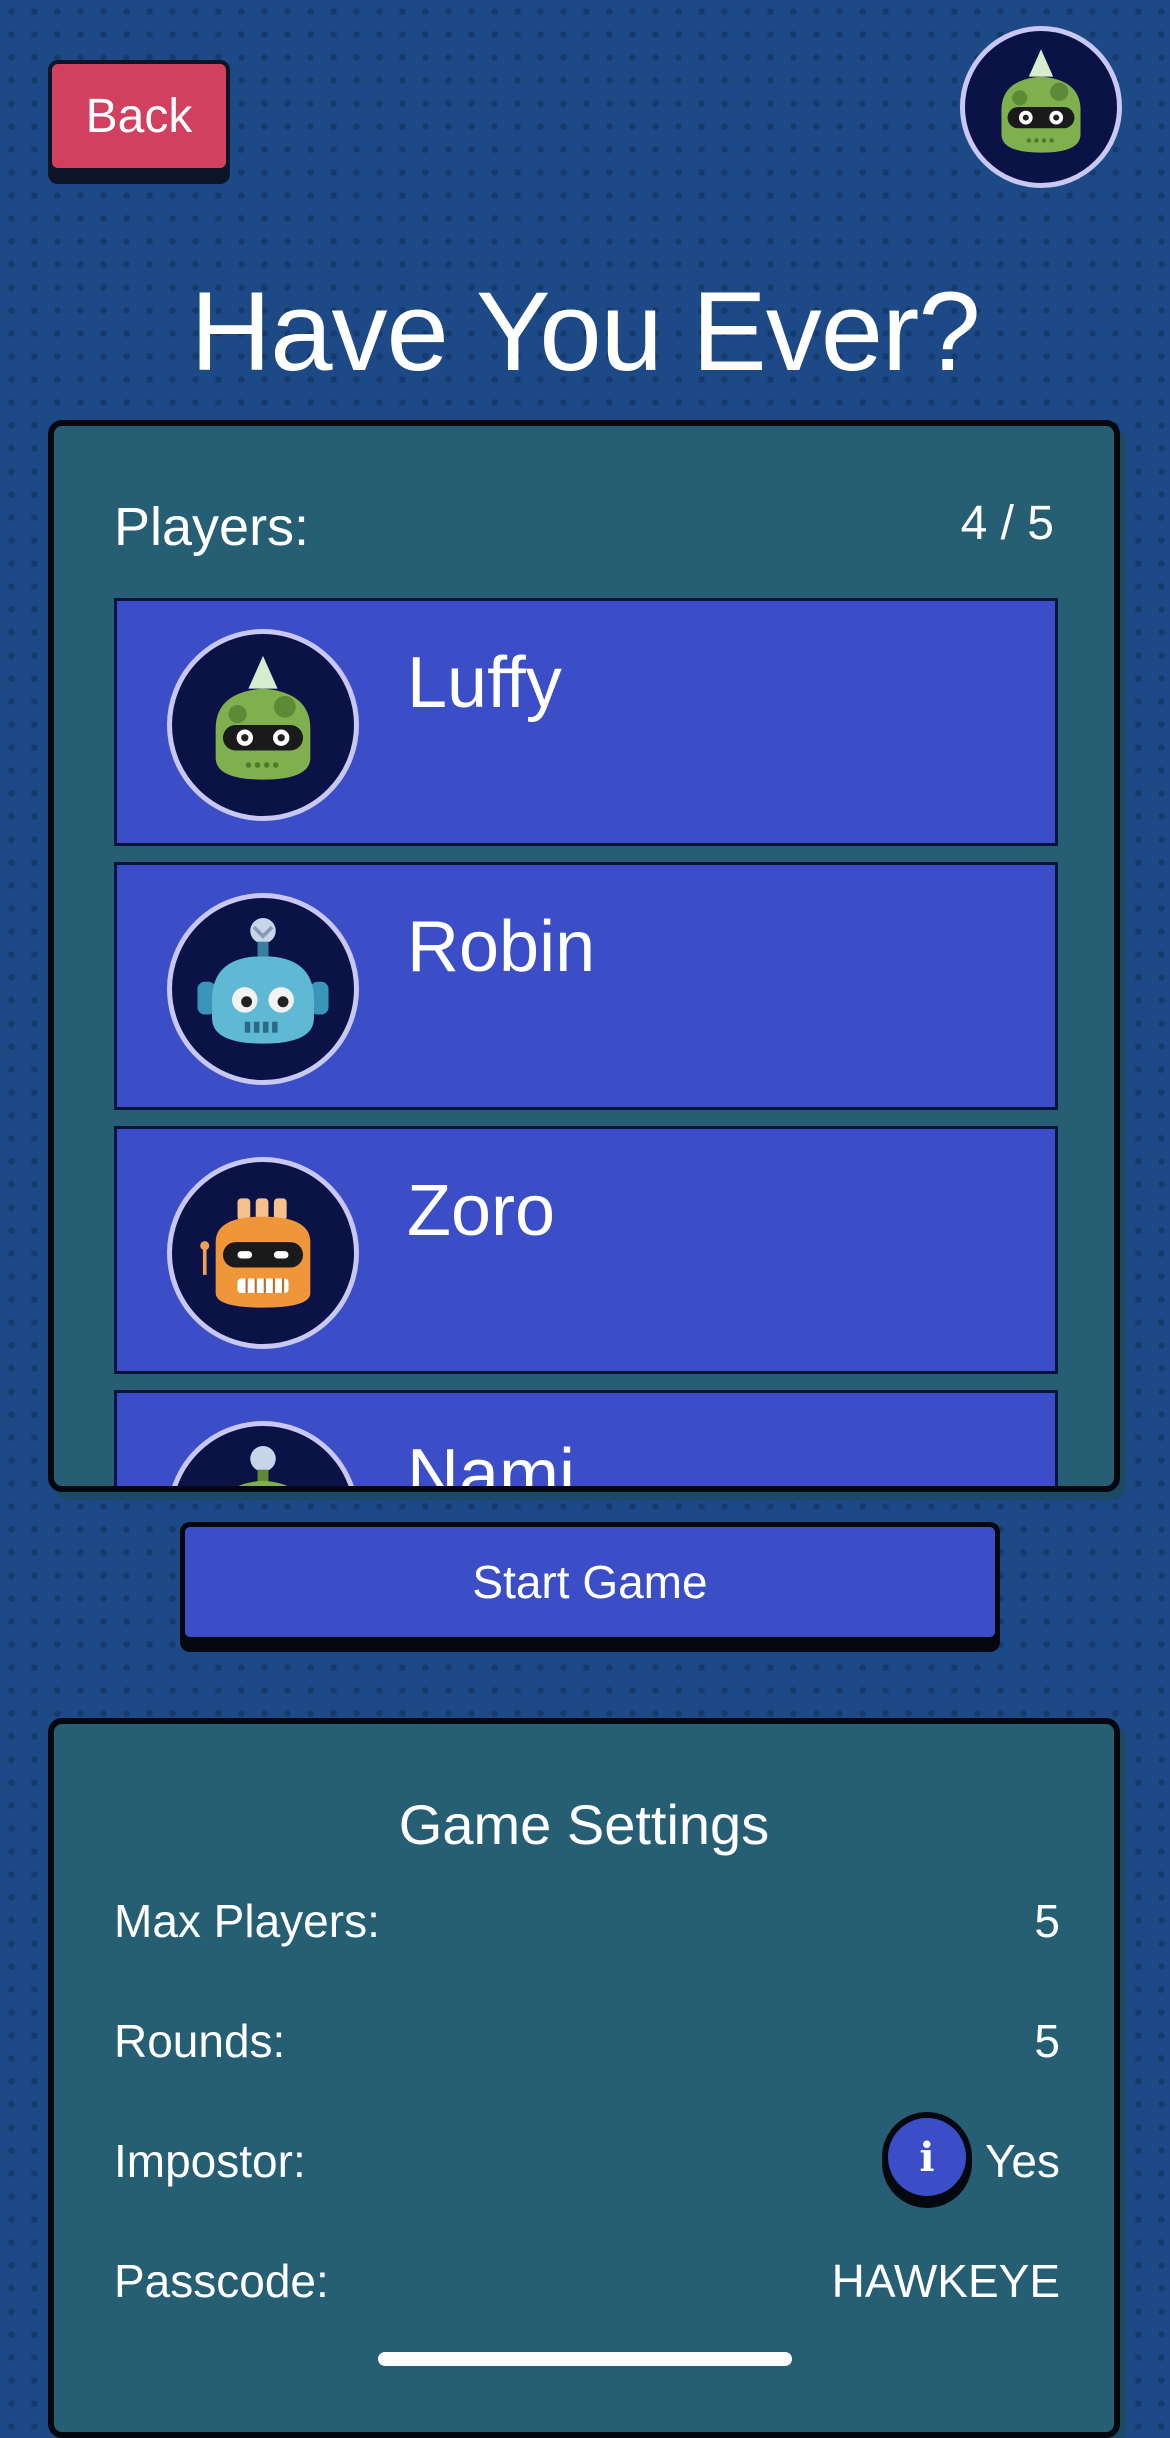 The width and height of the screenshot is (1170, 2438). I want to click on page-title: Have You Ever?, so click(585, 331).